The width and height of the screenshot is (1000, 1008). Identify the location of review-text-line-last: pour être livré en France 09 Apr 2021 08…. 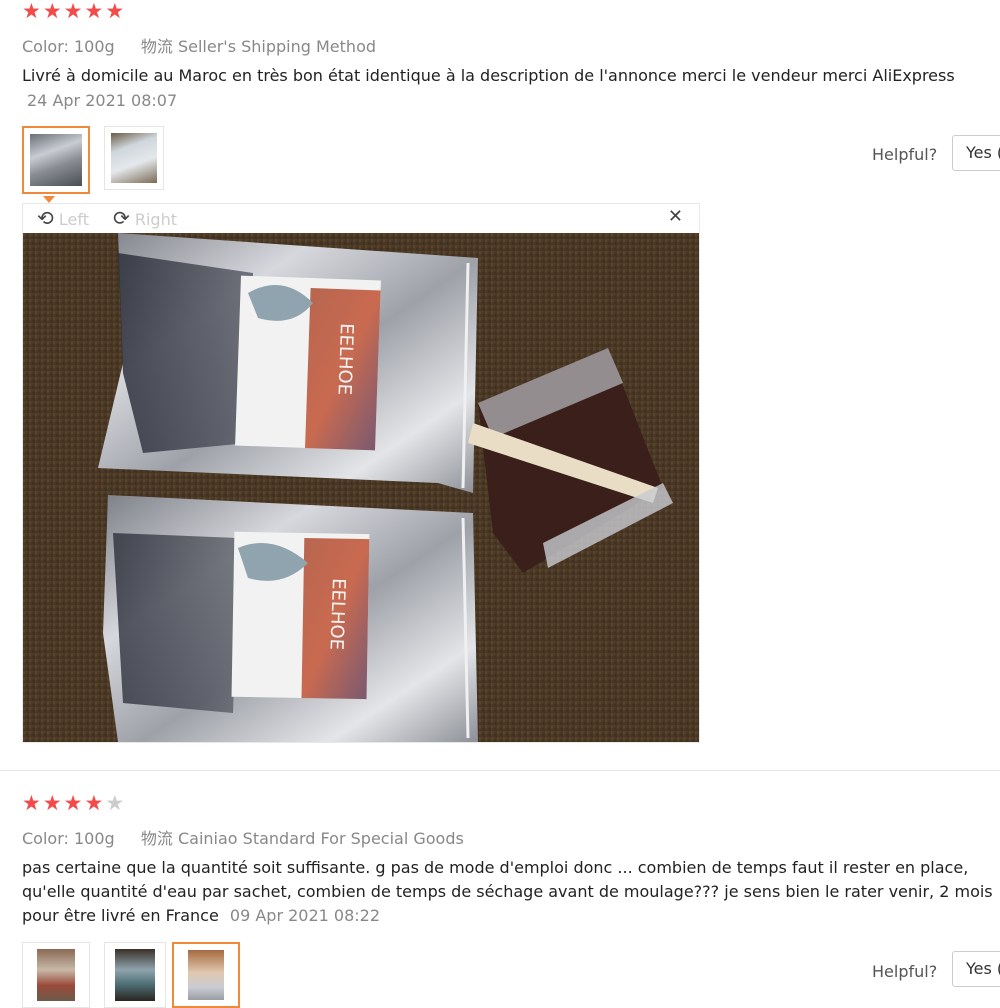
(201, 916).